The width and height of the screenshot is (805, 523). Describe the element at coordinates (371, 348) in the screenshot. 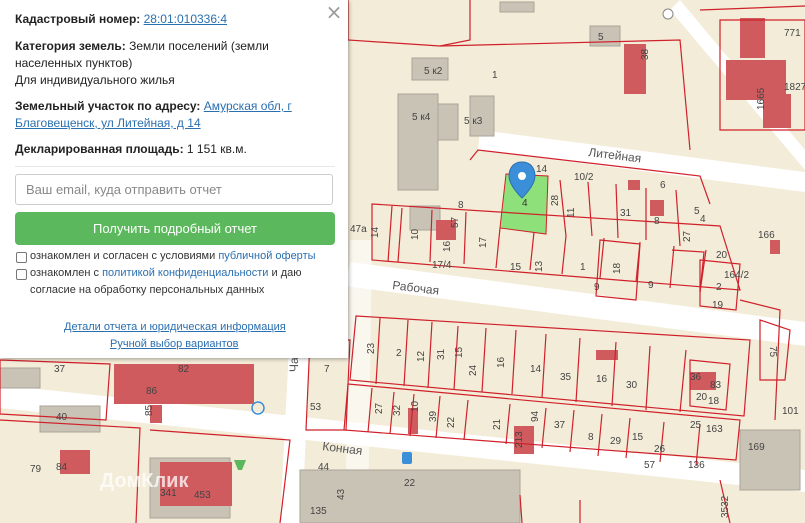

I see `svg-text: 23` at that location.